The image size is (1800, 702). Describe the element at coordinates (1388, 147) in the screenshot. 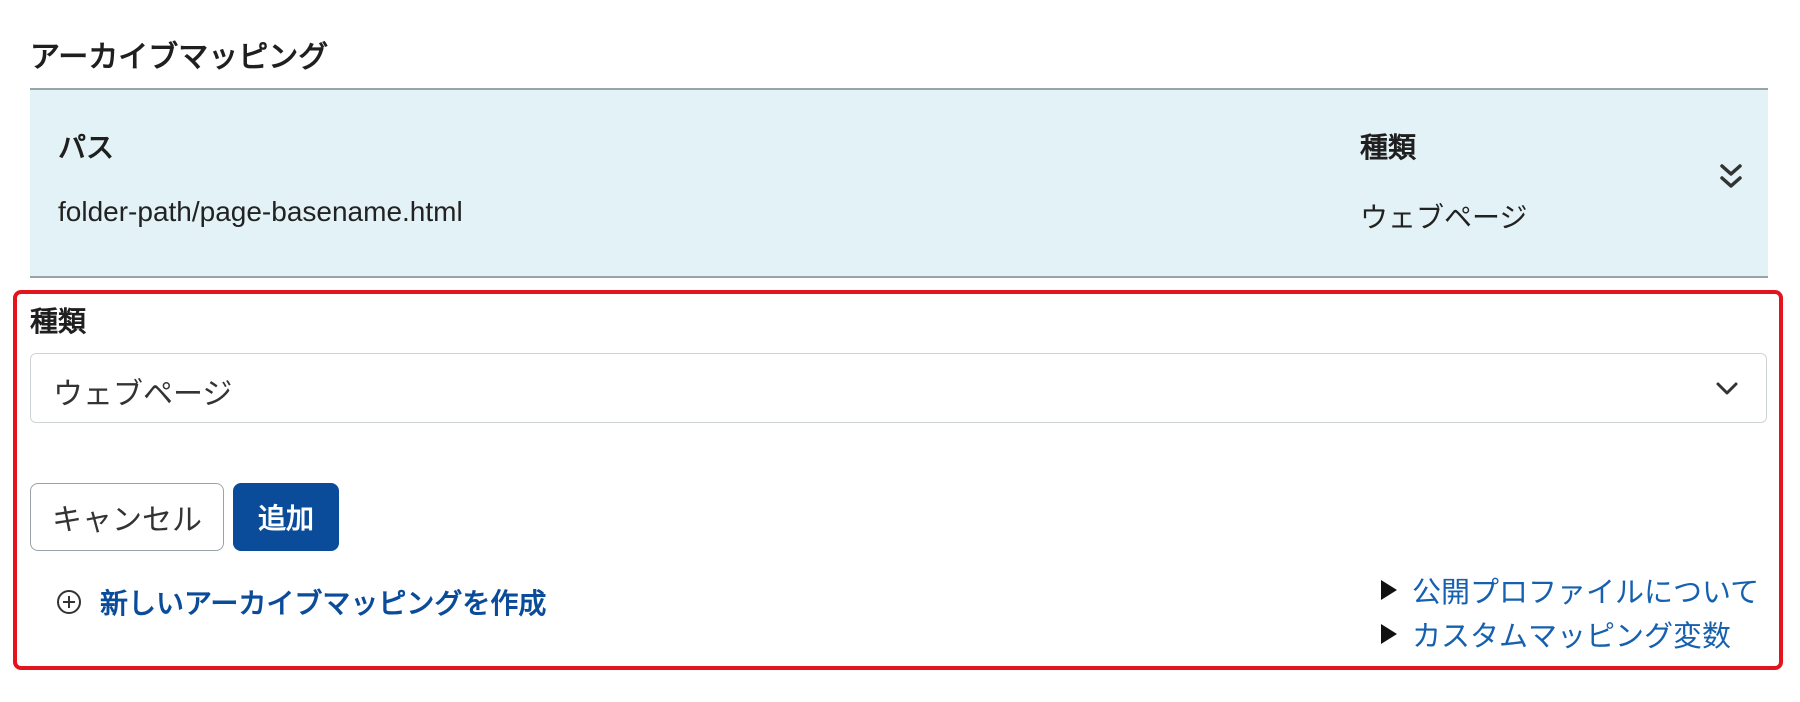

I see `column-header-type: 種類` at that location.